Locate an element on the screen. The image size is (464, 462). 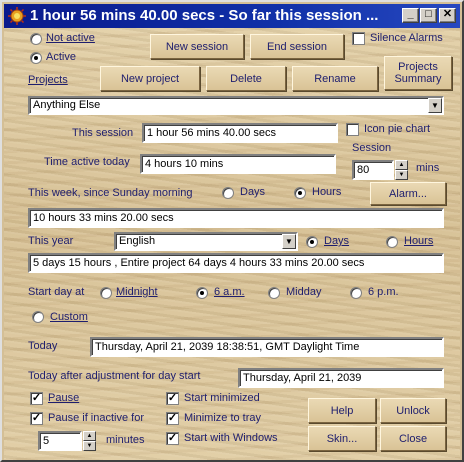
projects-summary-label-1: Projects is located at coordinates (418, 67).